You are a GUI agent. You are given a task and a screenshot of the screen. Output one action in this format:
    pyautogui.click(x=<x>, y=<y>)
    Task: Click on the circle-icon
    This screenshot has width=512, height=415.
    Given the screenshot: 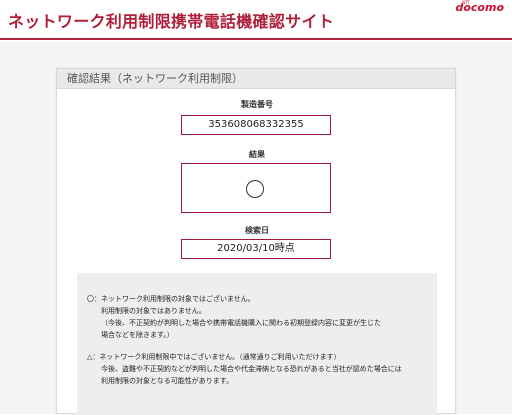 What is the action you would take?
    pyautogui.click(x=255, y=189)
    